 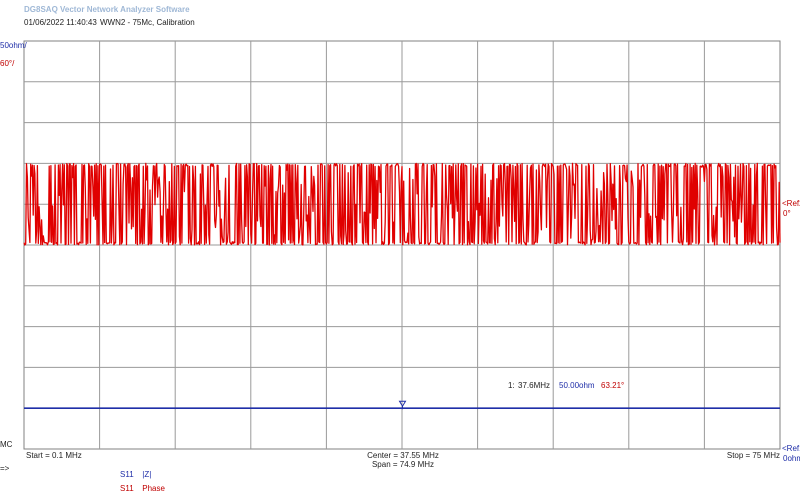 What do you see at coordinates (753, 455) in the screenshot?
I see `stop-frequency-label: Stop = 75 MHz` at bounding box center [753, 455].